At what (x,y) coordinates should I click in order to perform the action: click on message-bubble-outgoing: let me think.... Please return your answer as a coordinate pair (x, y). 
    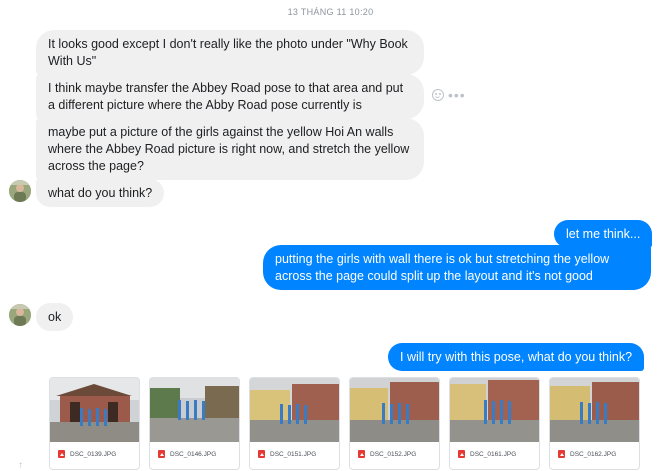
    Looking at the image, I should click on (603, 234).